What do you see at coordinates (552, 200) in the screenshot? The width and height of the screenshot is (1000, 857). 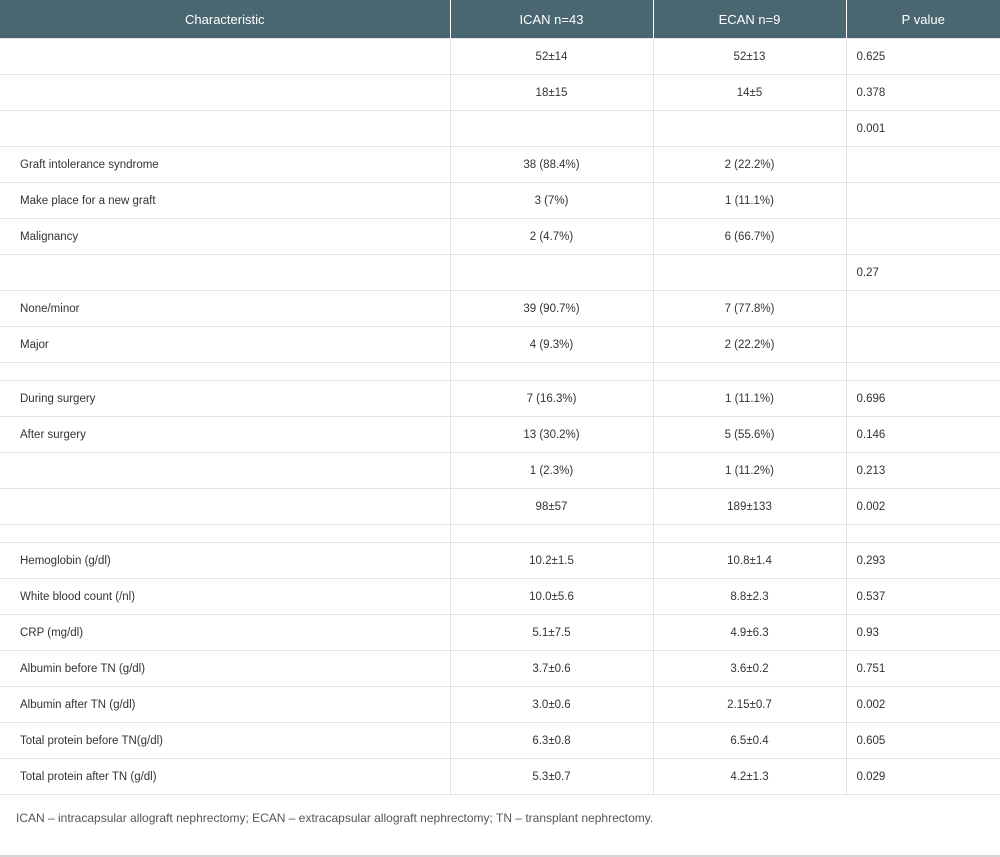 I see `cell-ican: 3 (7%)` at bounding box center [552, 200].